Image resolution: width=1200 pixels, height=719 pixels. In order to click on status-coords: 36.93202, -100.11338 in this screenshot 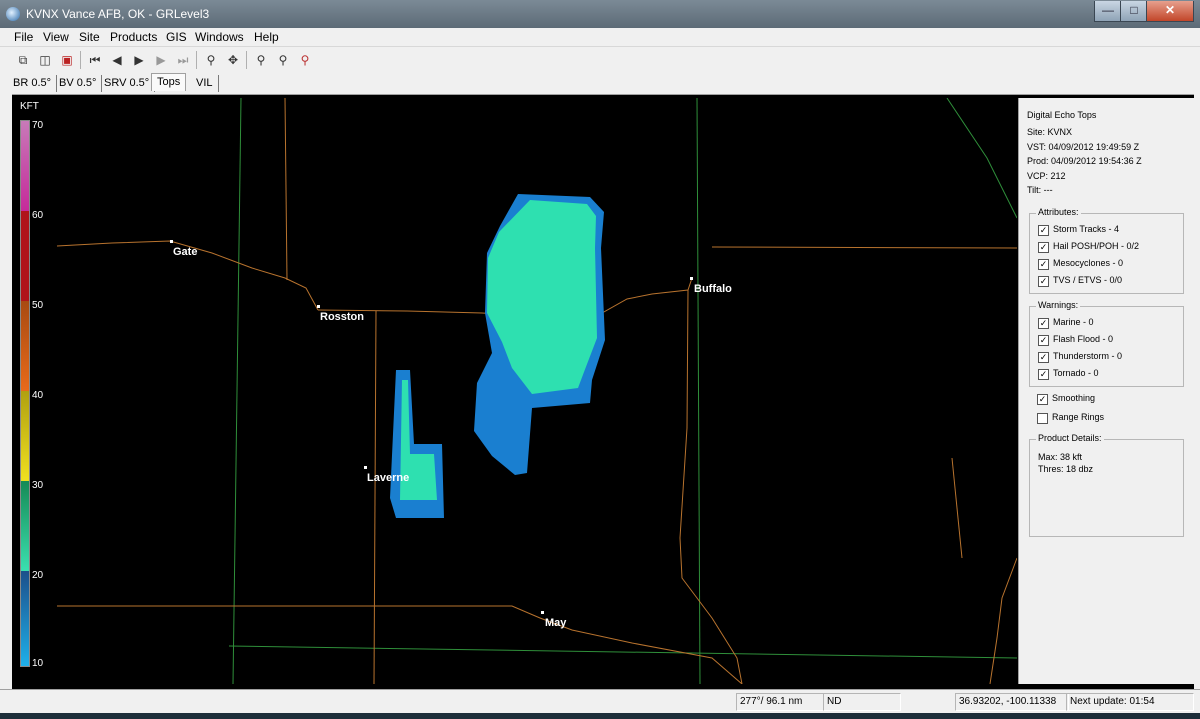, I will do `click(1012, 702)`.